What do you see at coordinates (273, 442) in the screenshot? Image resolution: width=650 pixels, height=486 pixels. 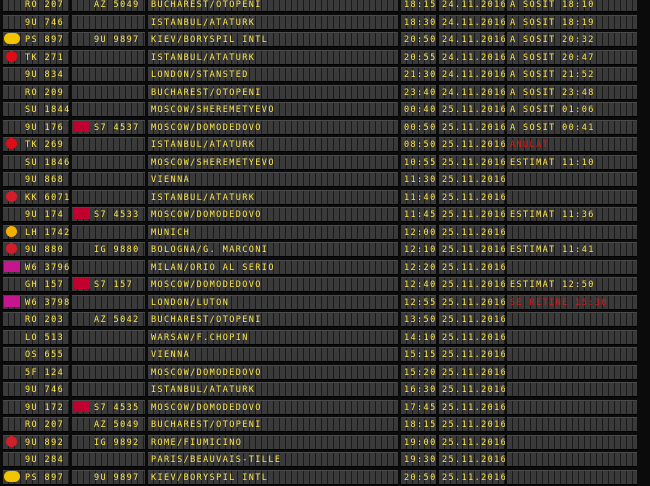 I see `destination: ROME/FIUMICINO` at bounding box center [273, 442].